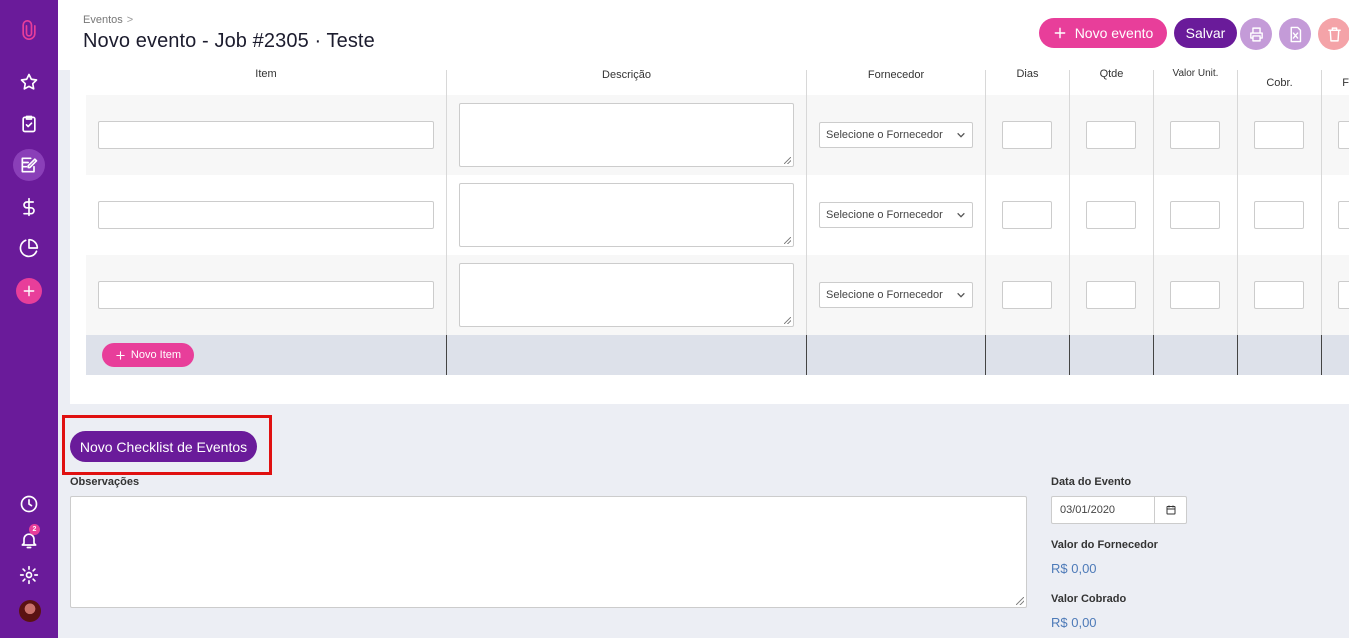 The height and width of the screenshot is (638, 1349). I want to click on pie-chart-icon, so click(29, 248).